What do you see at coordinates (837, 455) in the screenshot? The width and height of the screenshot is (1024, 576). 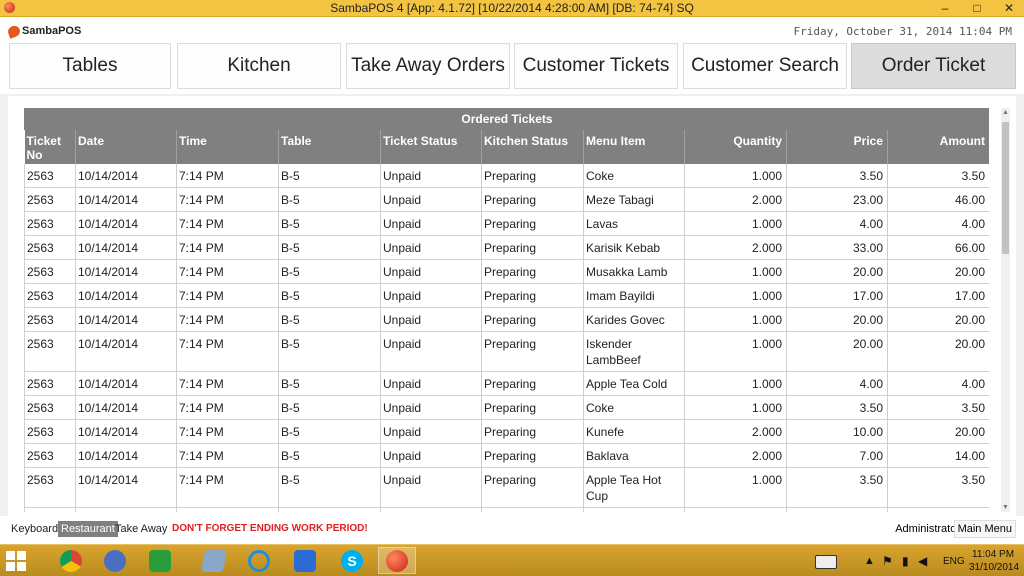 I see `table-cell: 7.00` at bounding box center [837, 455].